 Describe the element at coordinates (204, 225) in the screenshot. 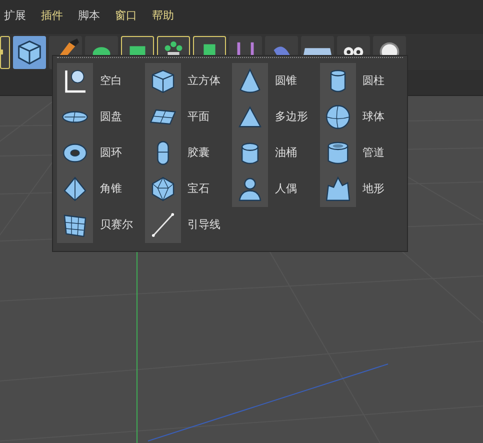

I see `menu-entry-label: 引导线` at that location.